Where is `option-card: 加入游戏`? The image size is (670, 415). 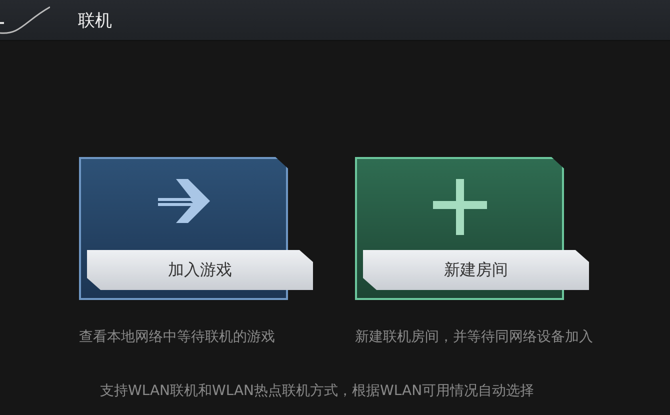
option-card: 加入游戏 is located at coordinates (196, 228).